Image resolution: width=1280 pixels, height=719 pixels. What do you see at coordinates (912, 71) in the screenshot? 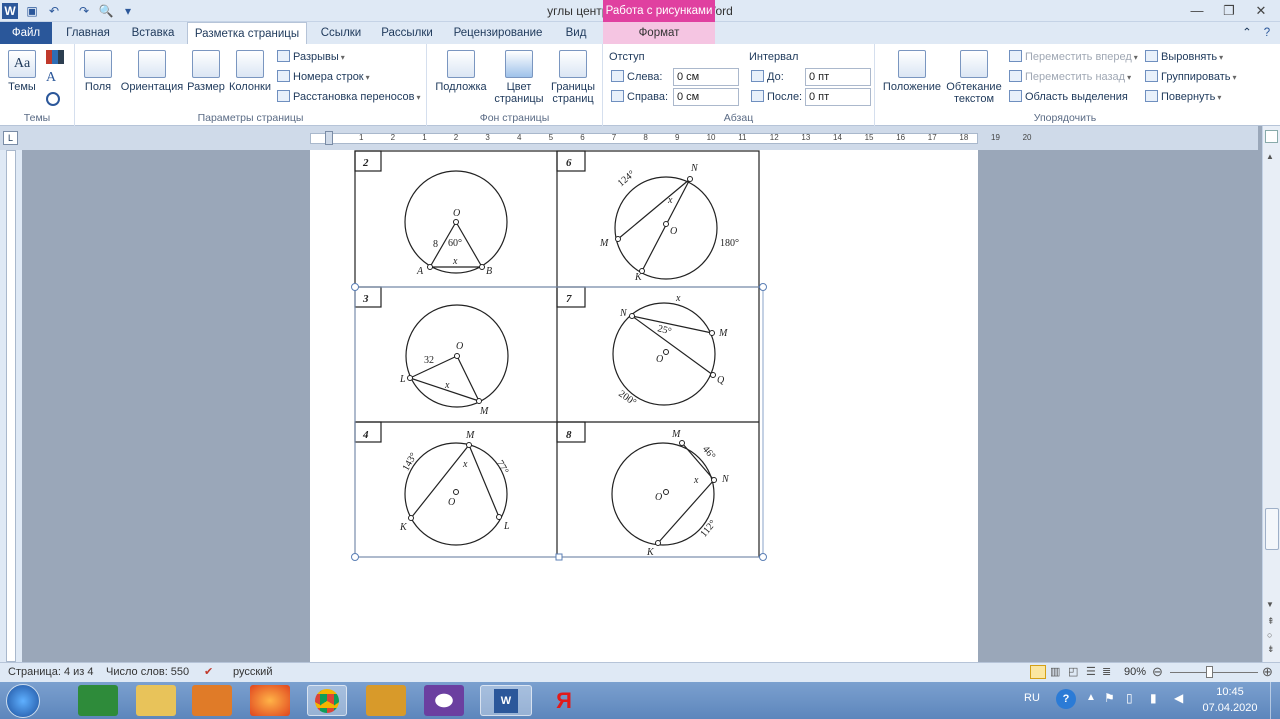
I see `position-button: Положение` at bounding box center [912, 71].